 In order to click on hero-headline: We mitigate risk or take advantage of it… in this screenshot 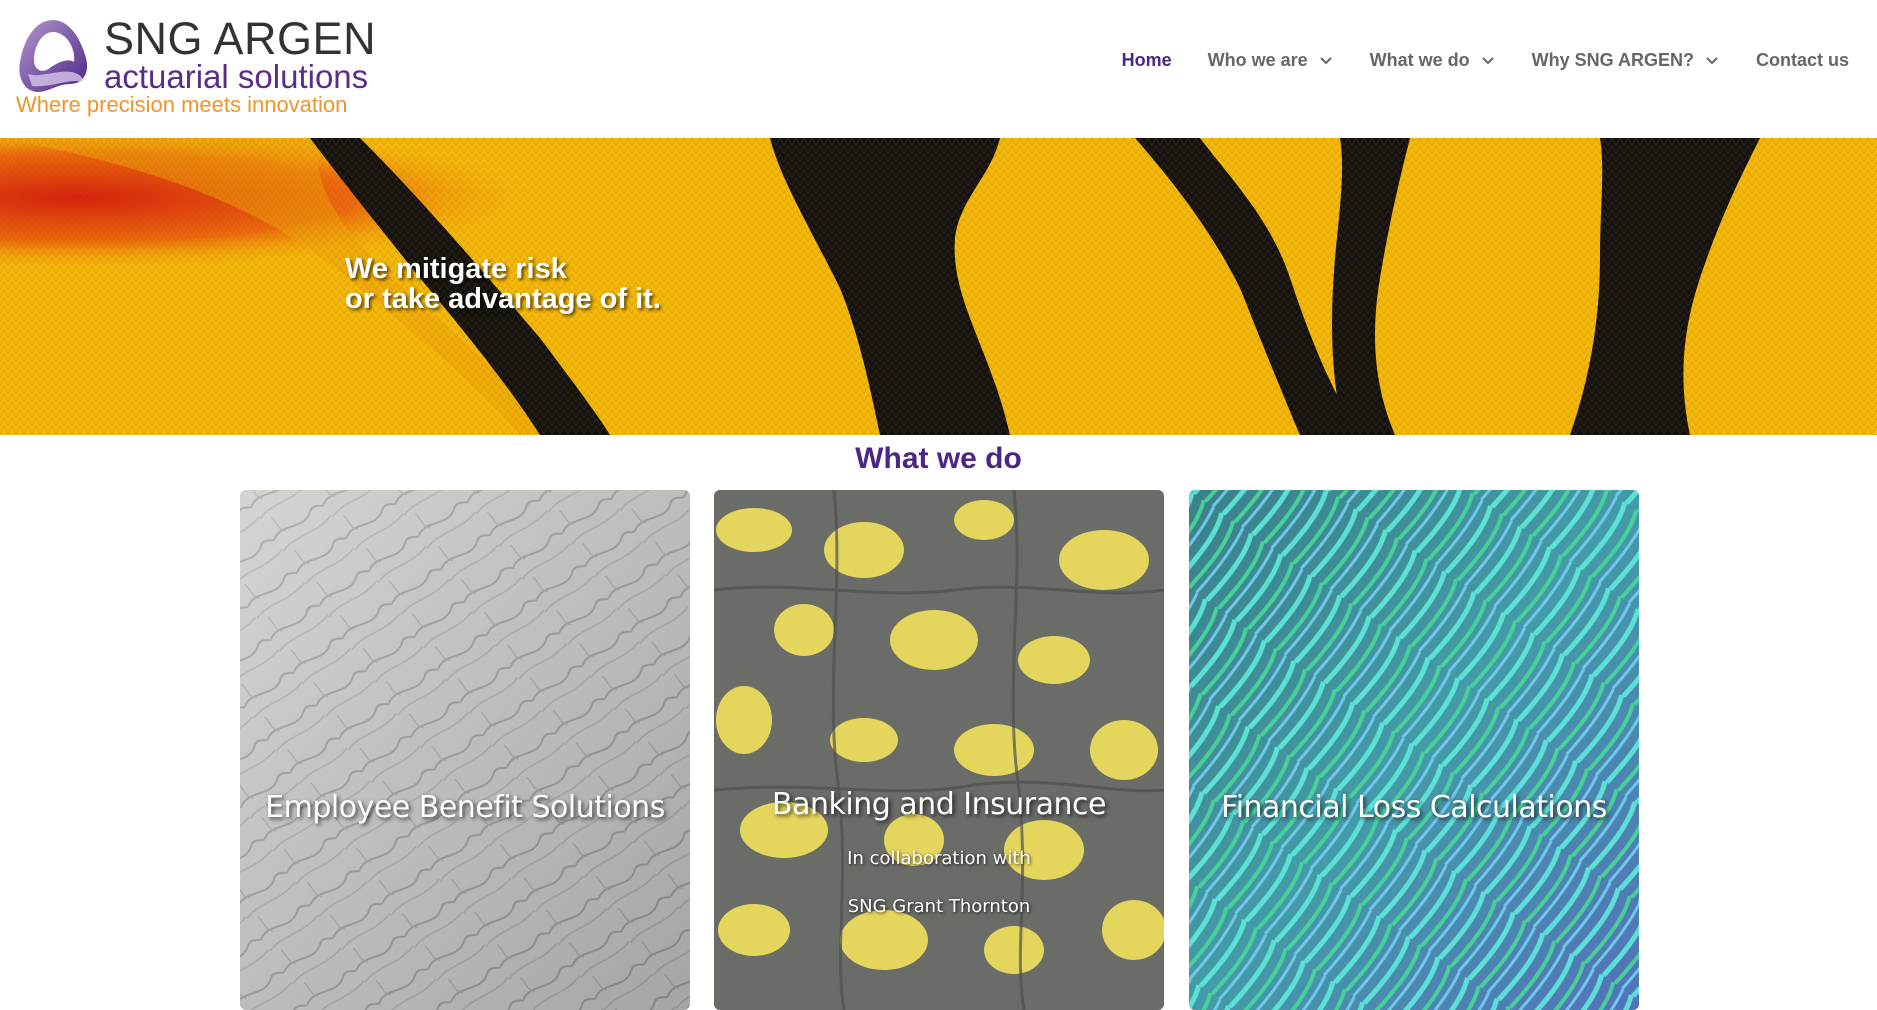, I will do `click(503, 284)`.